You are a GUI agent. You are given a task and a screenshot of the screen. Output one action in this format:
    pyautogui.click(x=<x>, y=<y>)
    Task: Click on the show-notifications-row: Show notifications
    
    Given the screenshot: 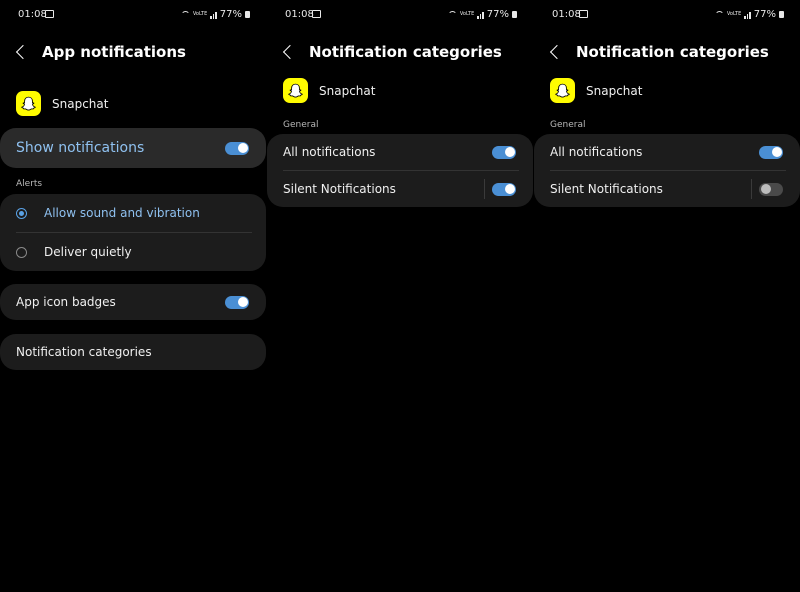 What is the action you would take?
    pyautogui.click(x=133, y=148)
    